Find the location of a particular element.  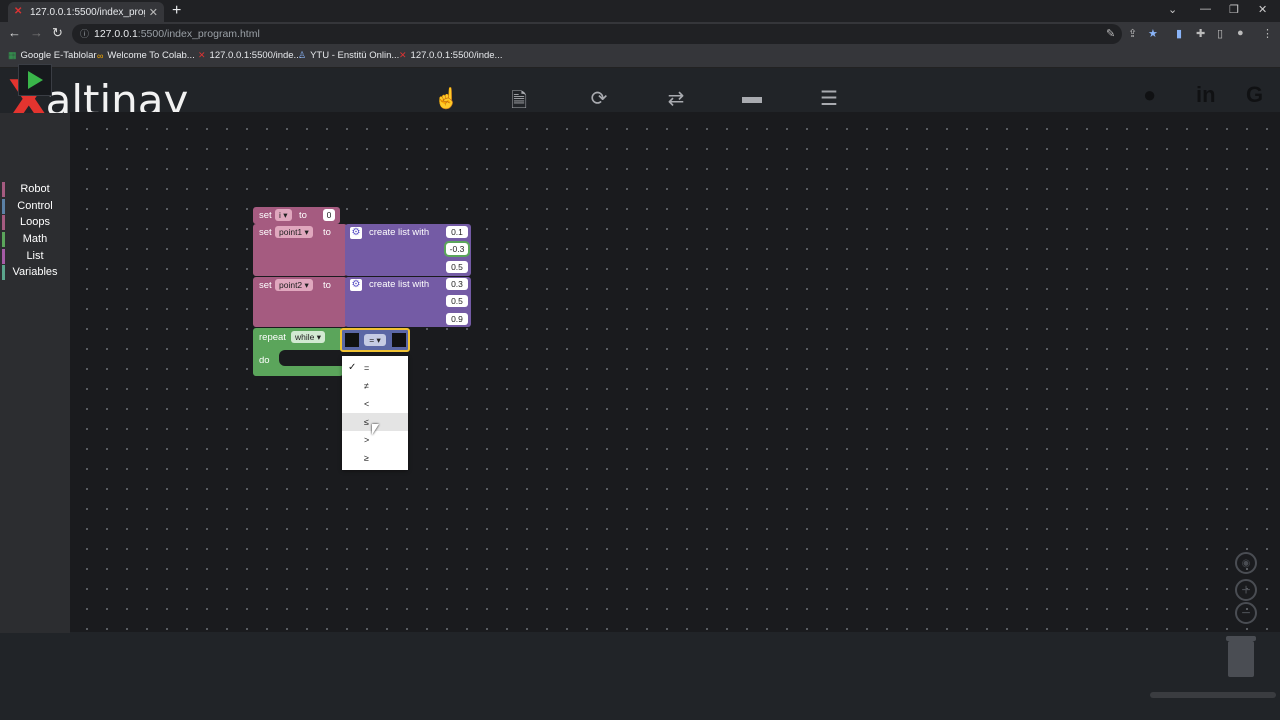

url-host: 127.0.0.1 is located at coordinates (116, 34).